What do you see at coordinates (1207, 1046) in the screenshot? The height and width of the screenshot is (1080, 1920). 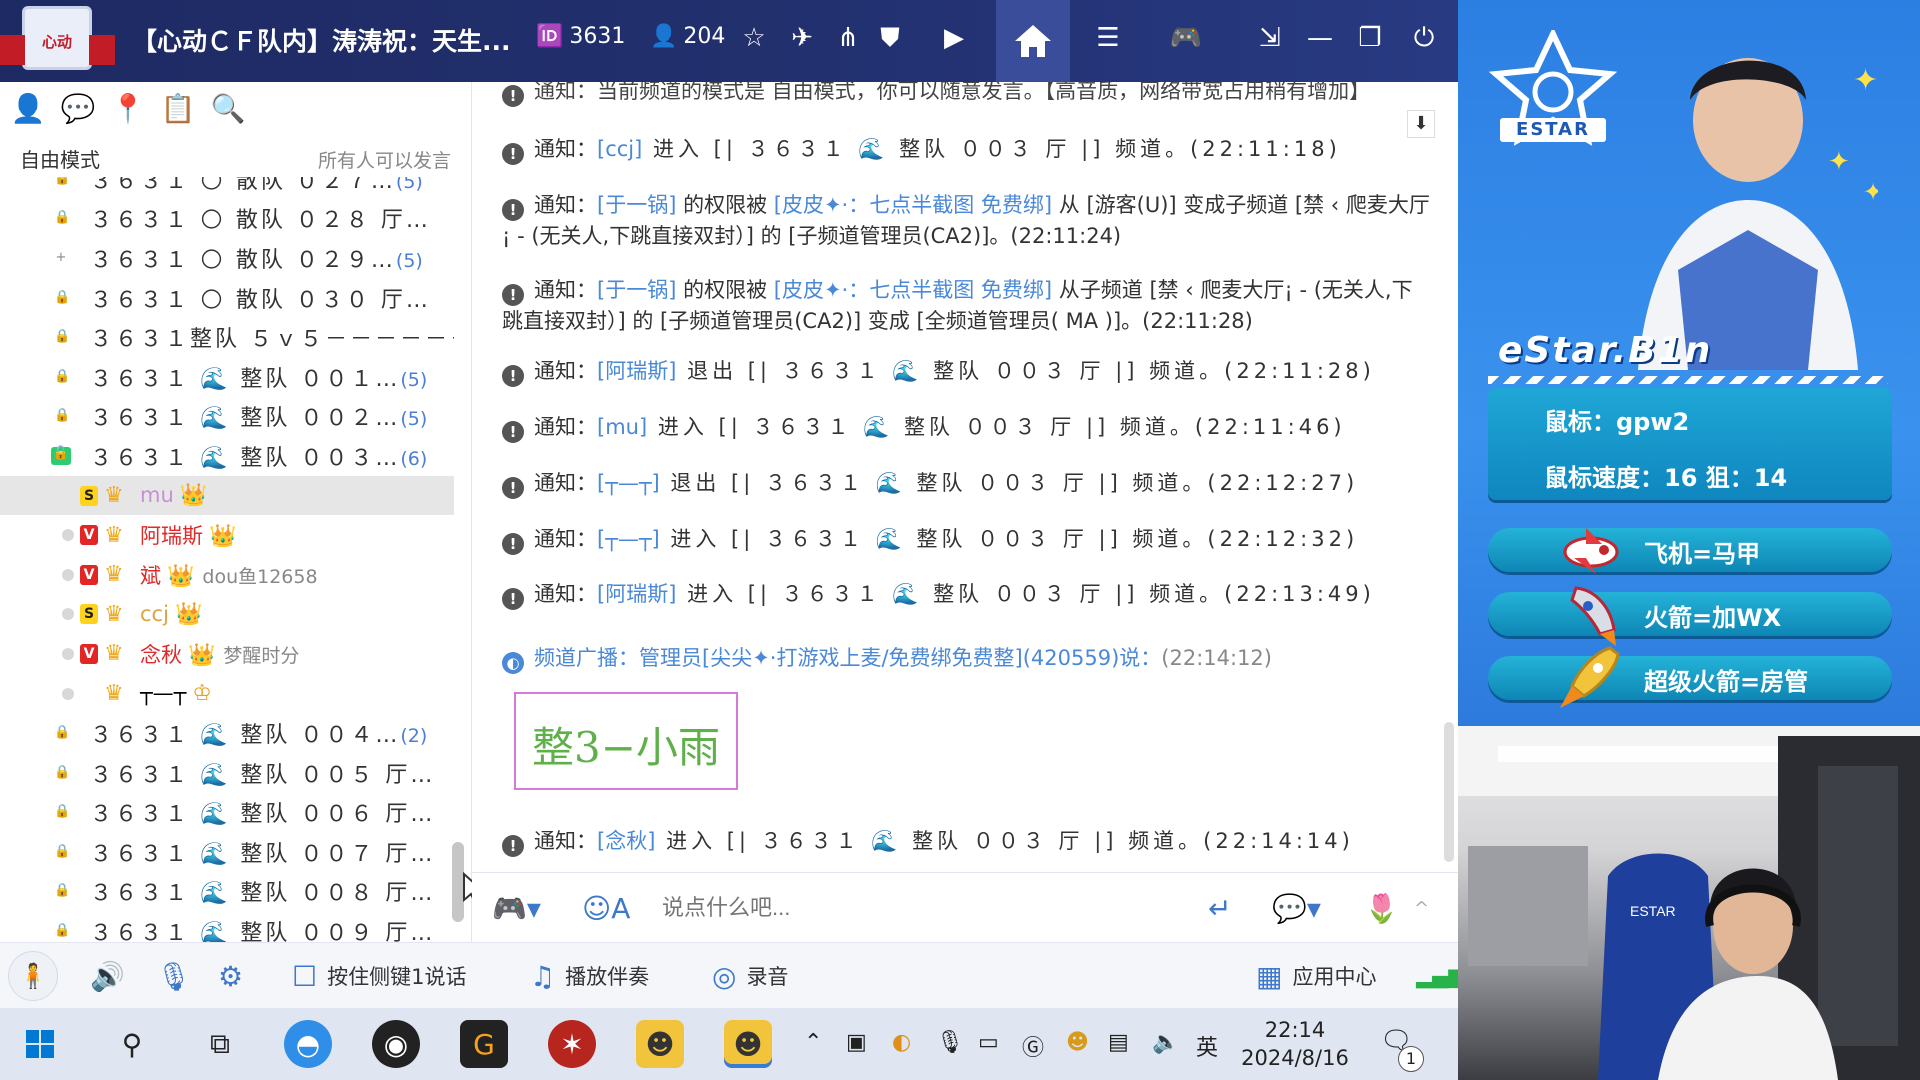 I see `input-method-indicator: 英` at bounding box center [1207, 1046].